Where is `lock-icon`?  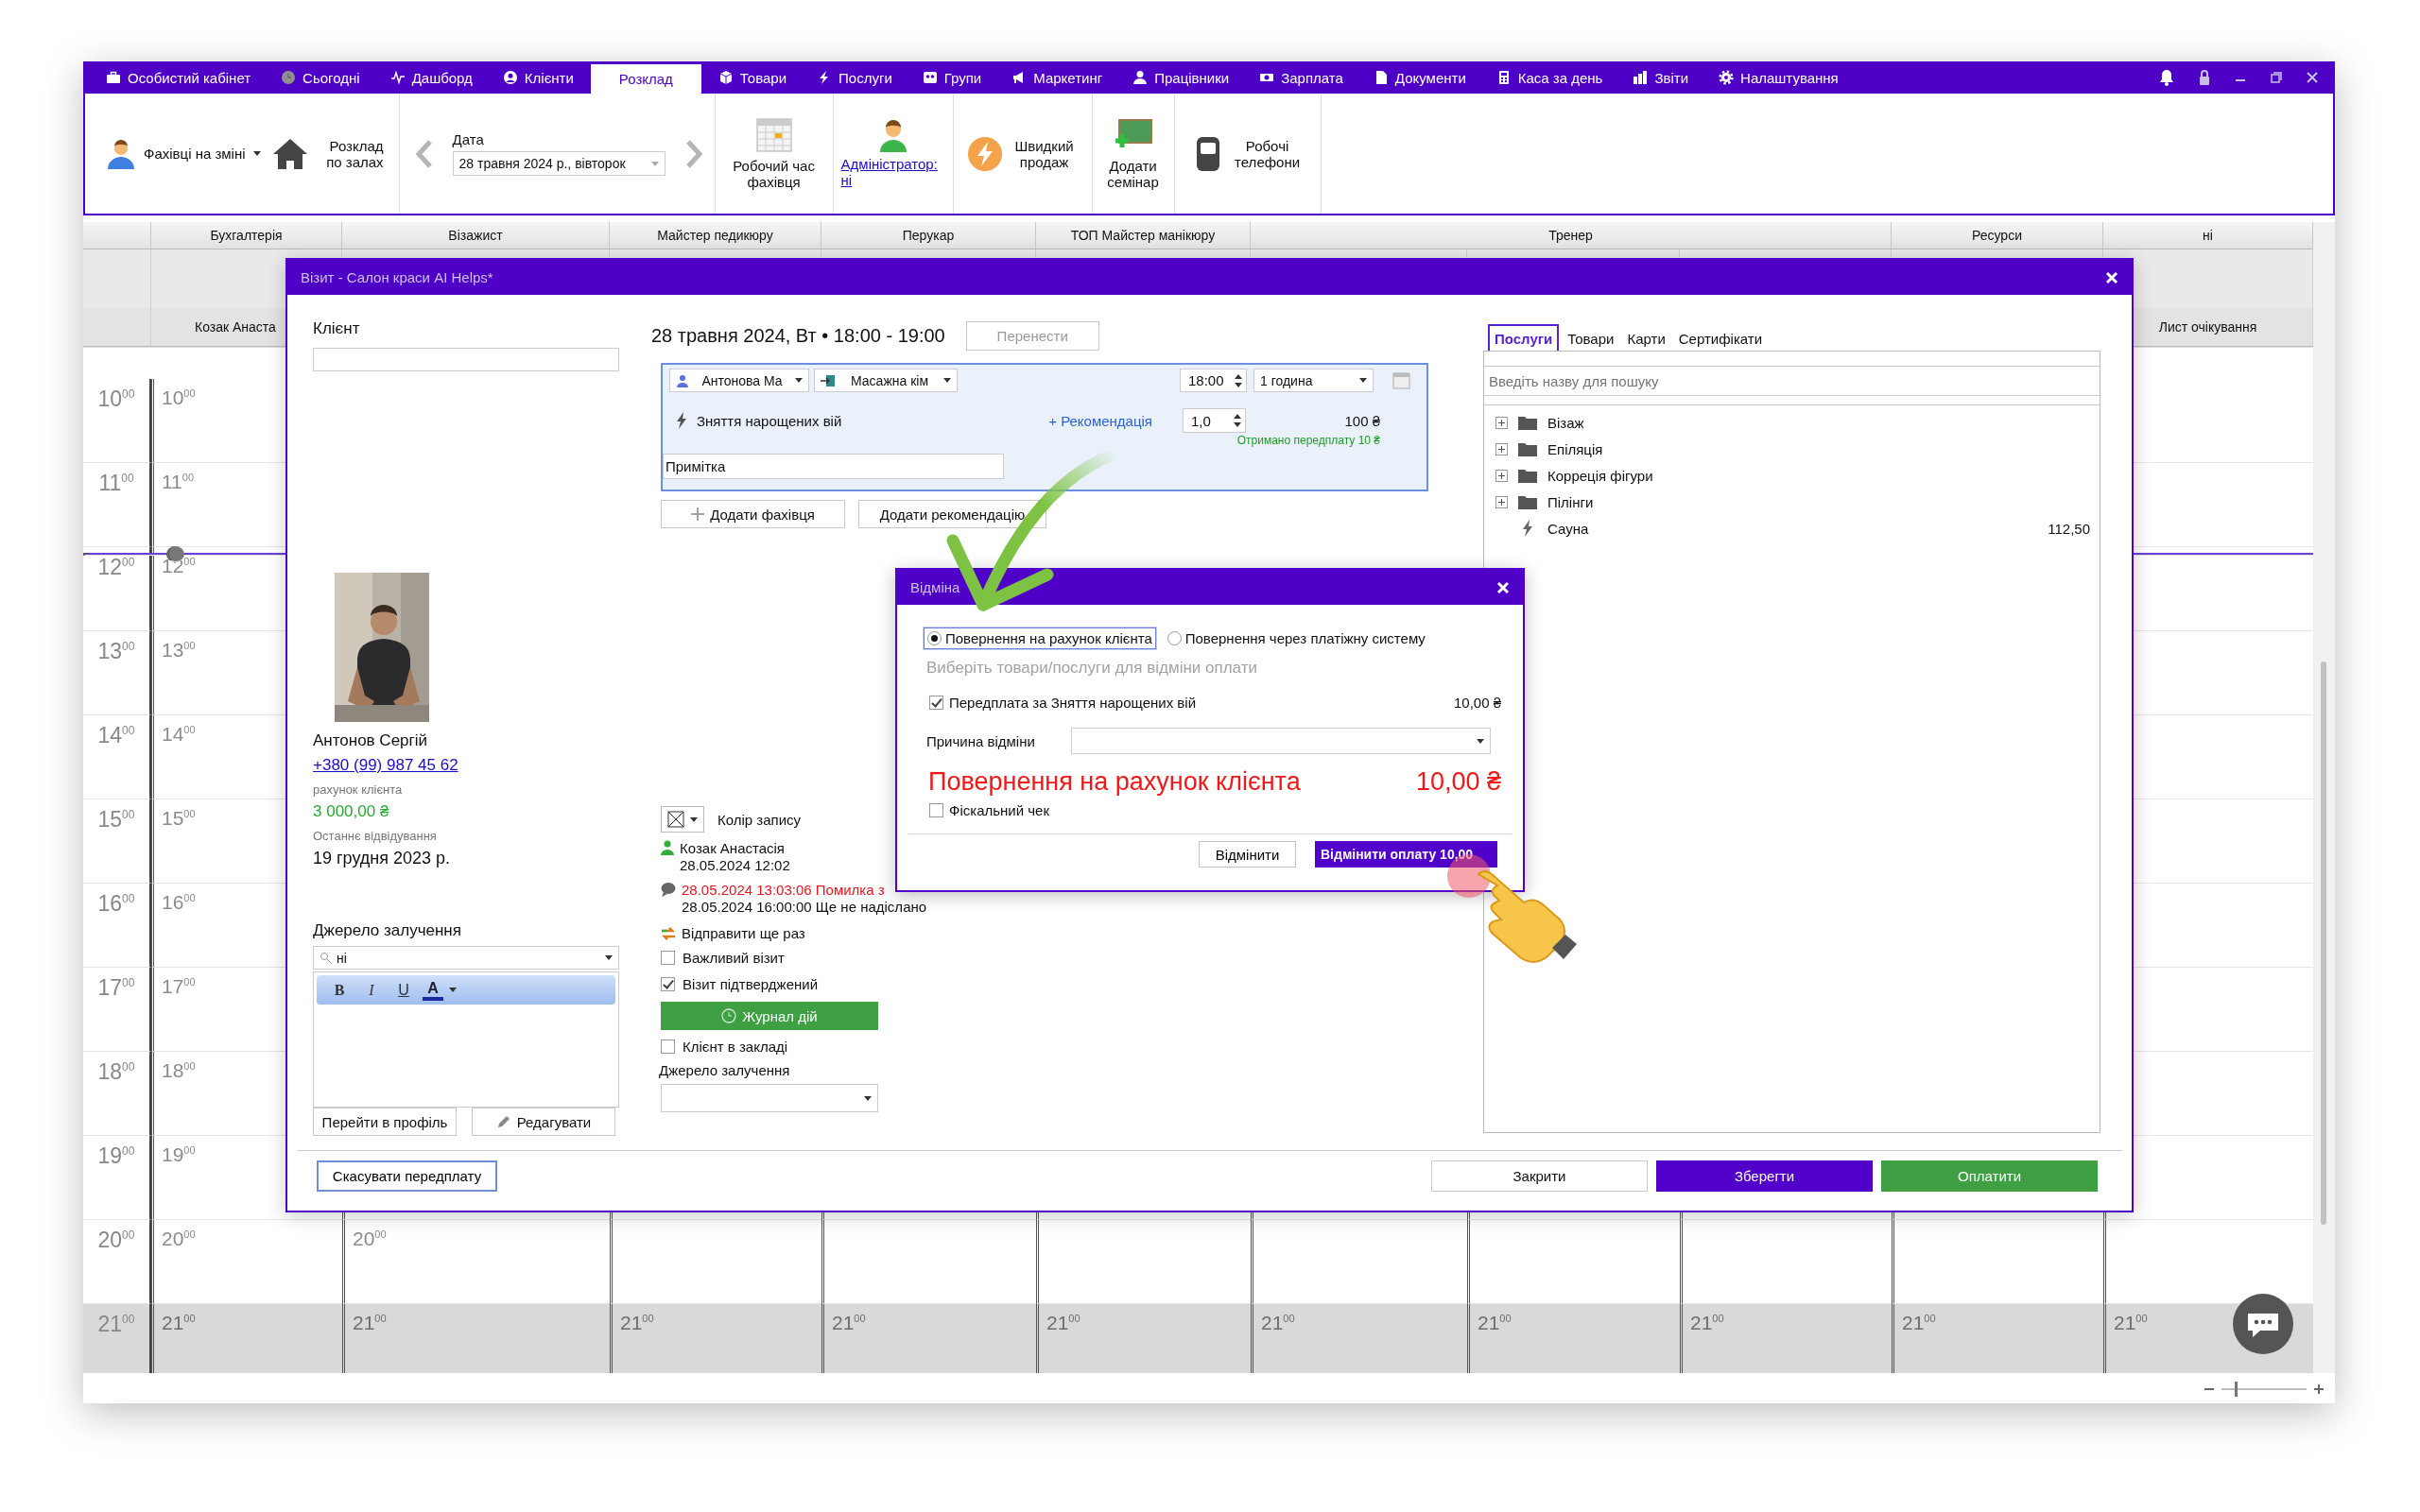 lock-icon is located at coordinates (2204, 77).